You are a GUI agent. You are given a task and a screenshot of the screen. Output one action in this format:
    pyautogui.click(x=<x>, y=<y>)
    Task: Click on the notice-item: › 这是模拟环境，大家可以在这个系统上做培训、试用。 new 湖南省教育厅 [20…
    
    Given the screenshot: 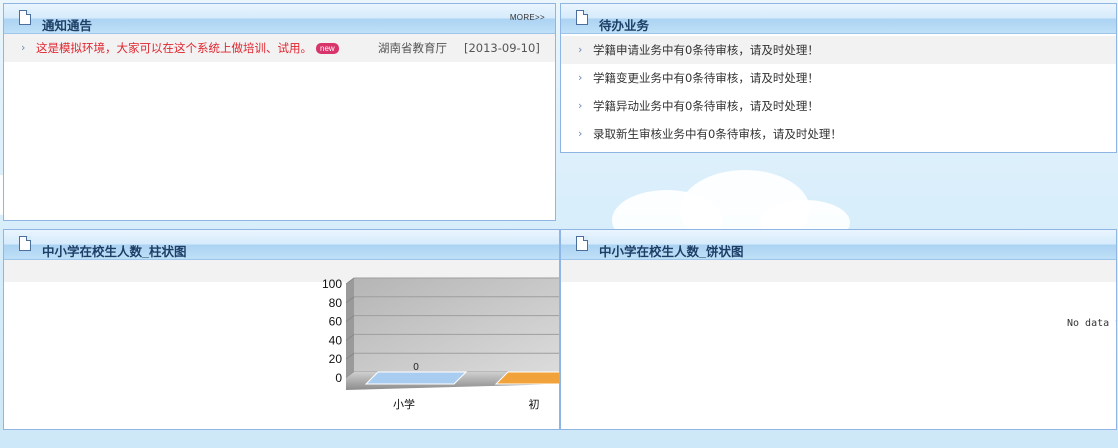 What is the action you would take?
    pyautogui.click(x=279, y=48)
    